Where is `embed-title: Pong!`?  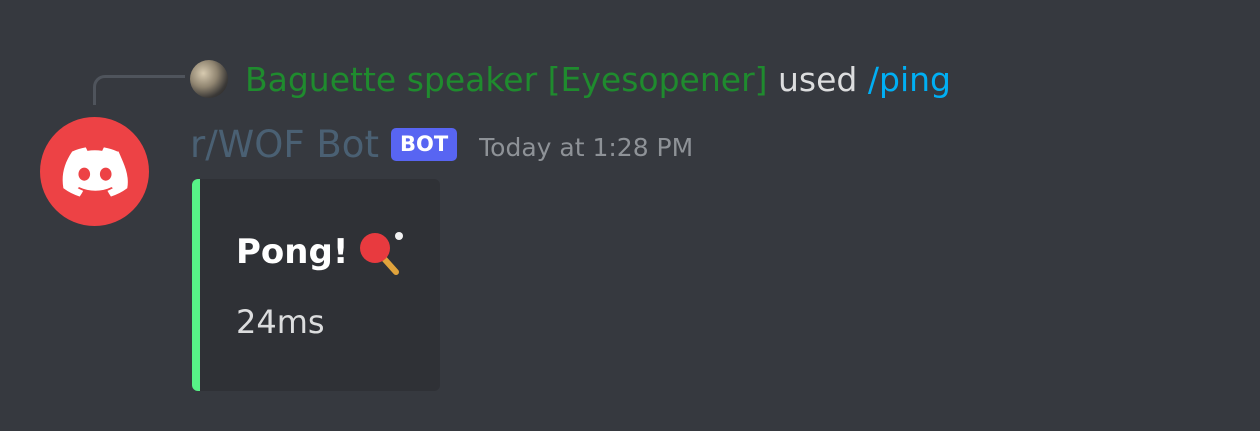
embed-title: Pong! is located at coordinates (321, 252).